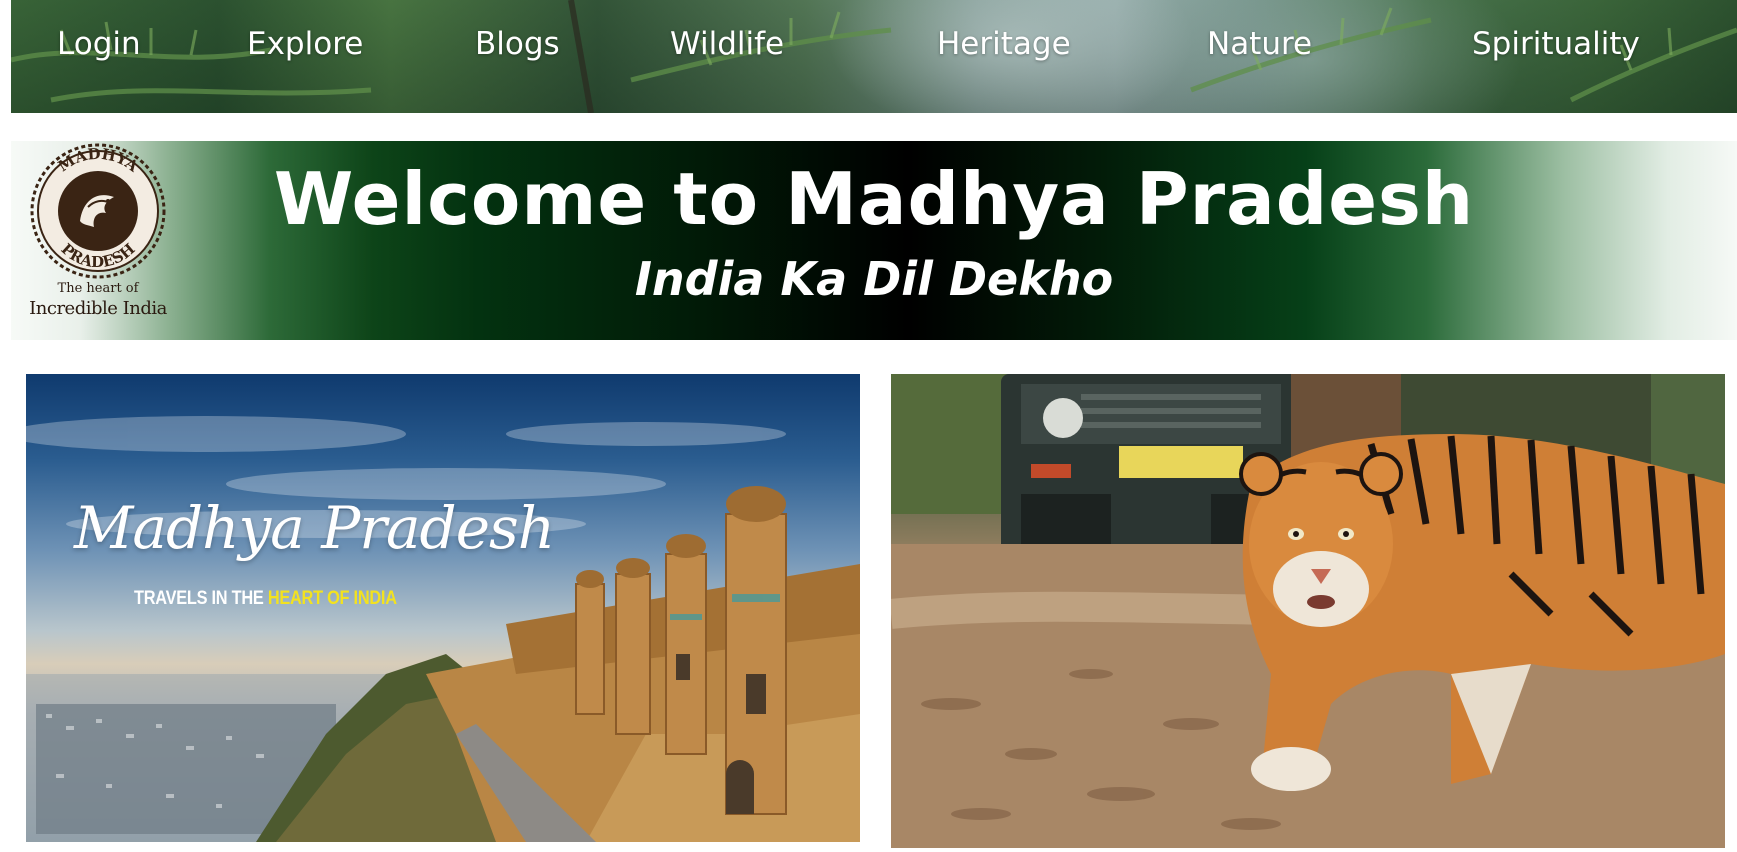 This screenshot has height=852, width=1737. What do you see at coordinates (1259, 44) in the screenshot?
I see `nav-nature: Nature` at bounding box center [1259, 44].